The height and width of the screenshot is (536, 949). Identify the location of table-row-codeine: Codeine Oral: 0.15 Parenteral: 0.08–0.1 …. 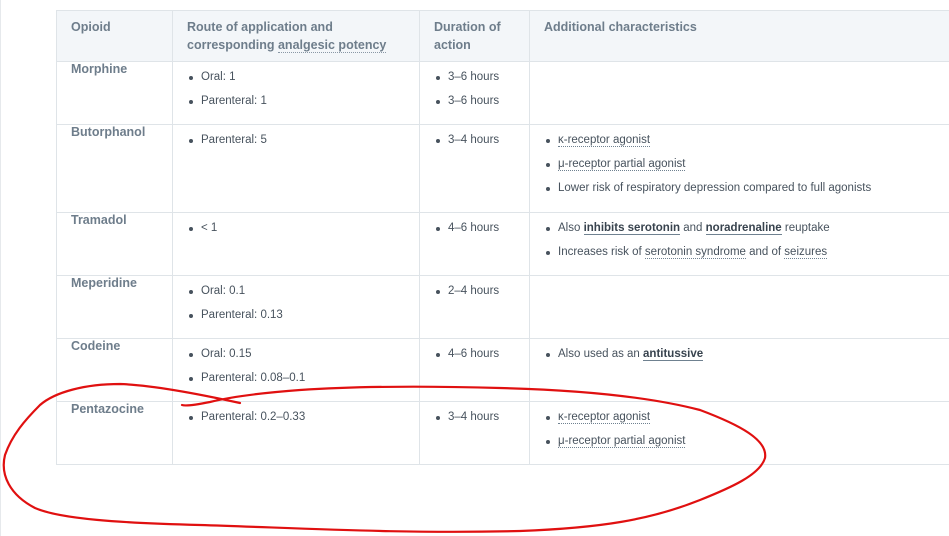
(502, 370).